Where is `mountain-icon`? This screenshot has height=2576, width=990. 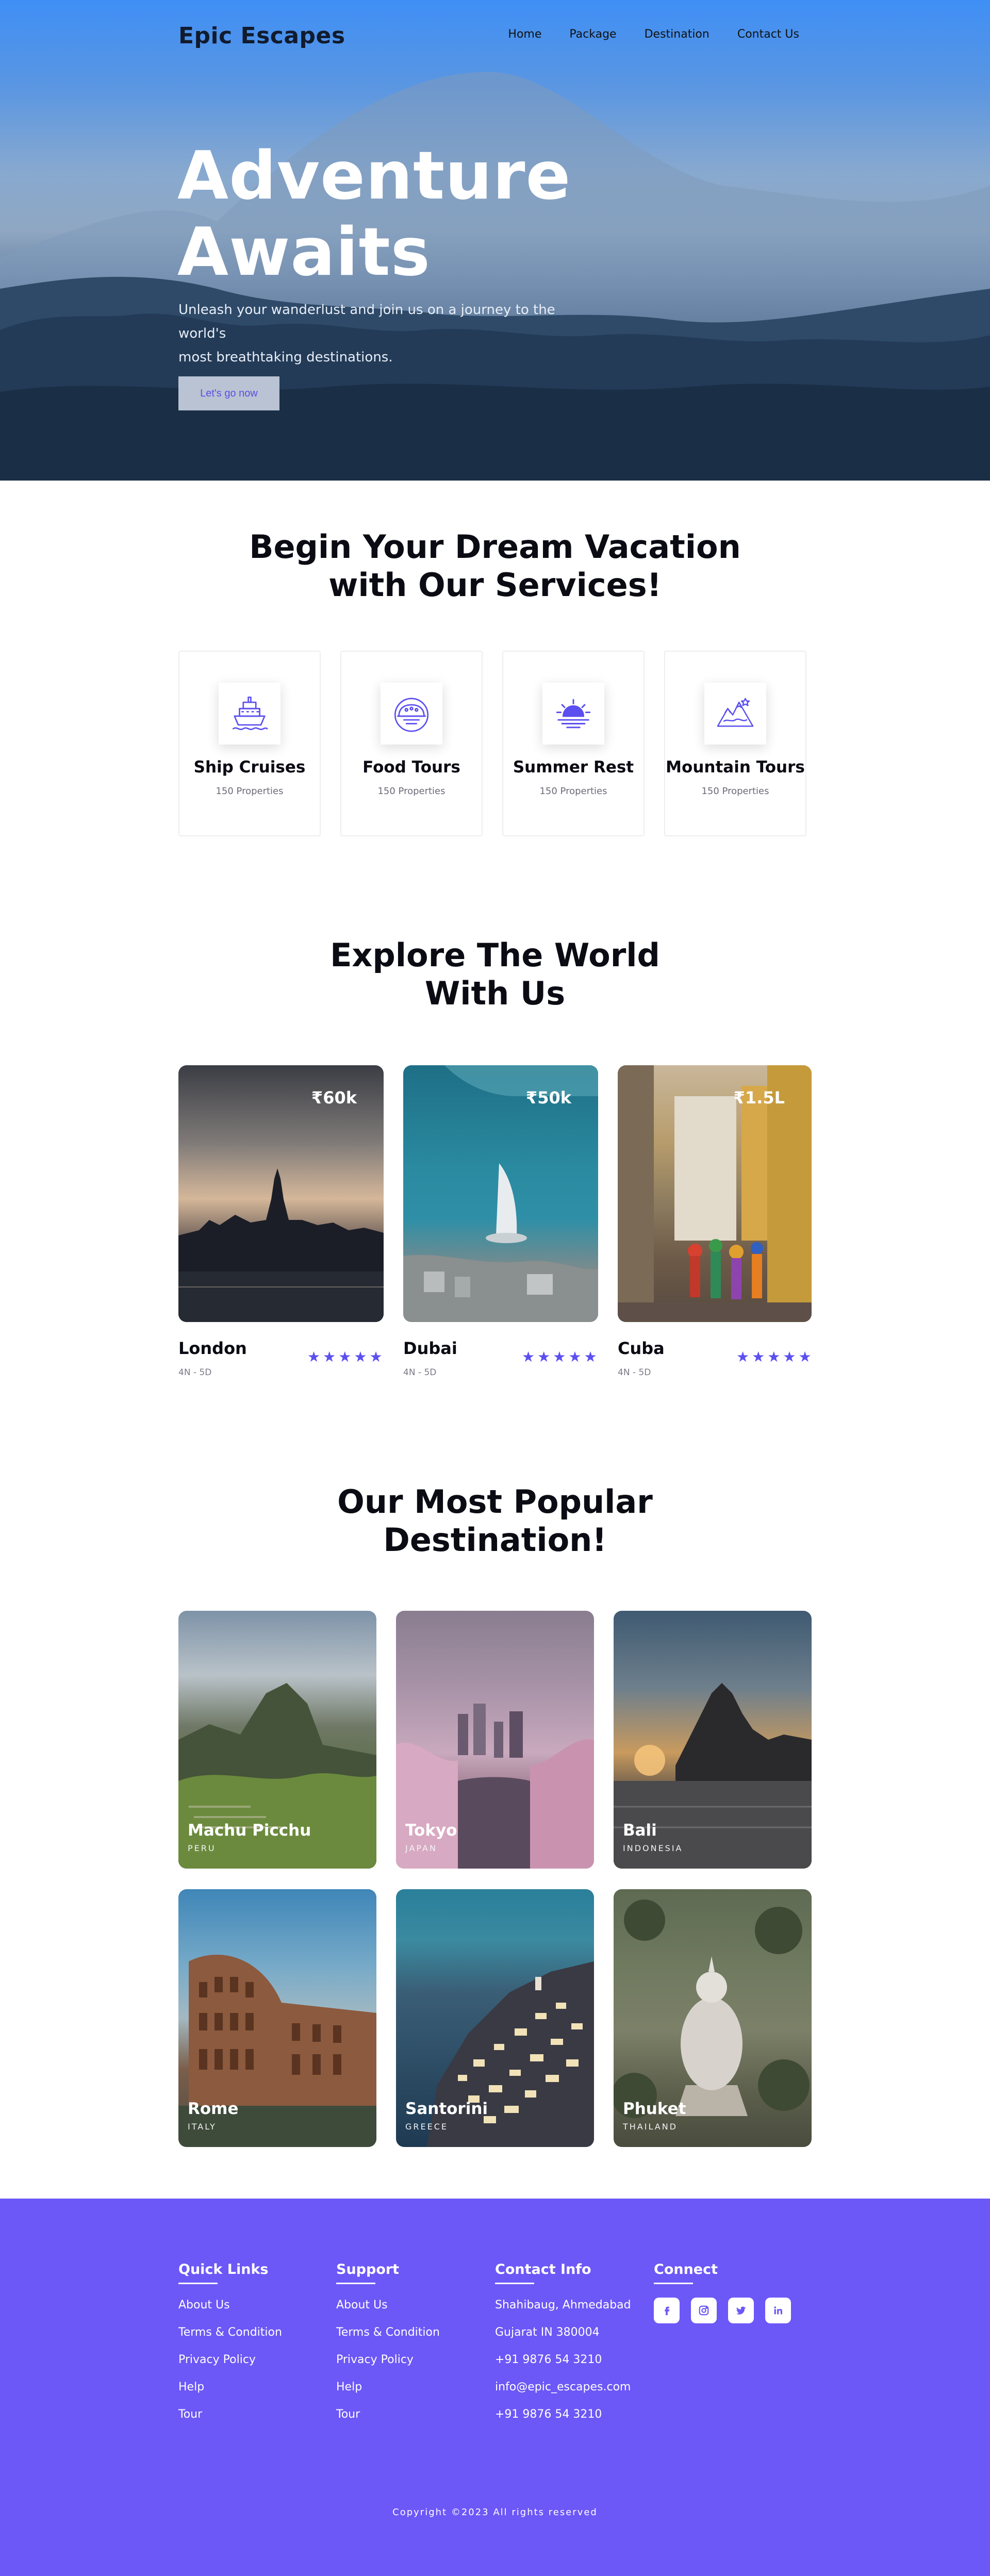 mountain-icon is located at coordinates (735, 714).